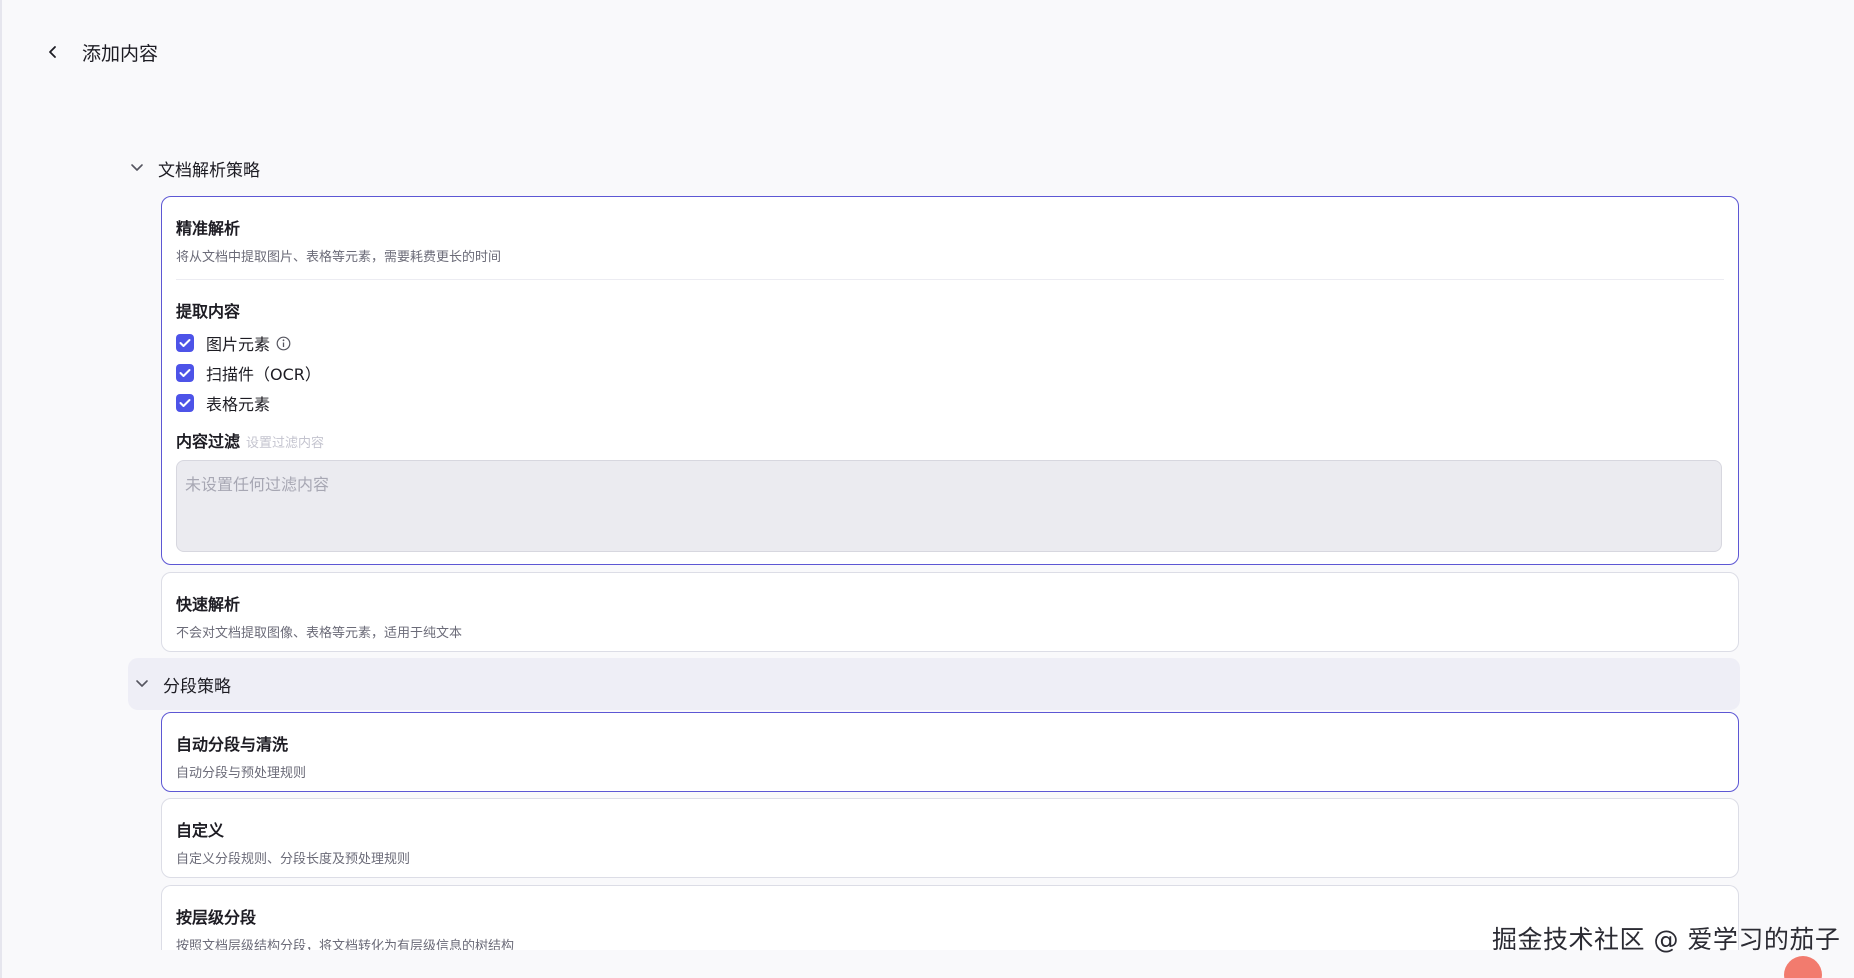  I want to click on watermark-text: 掘金技术社区 @ 爱学习的茄子, so click(1666, 939).